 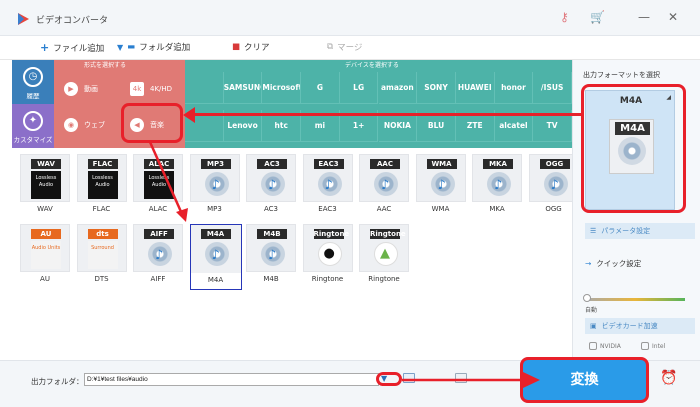 What do you see at coordinates (101, 248) in the screenshot?
I see `format-tile: dts Surround` at bounding box center [101, 248].